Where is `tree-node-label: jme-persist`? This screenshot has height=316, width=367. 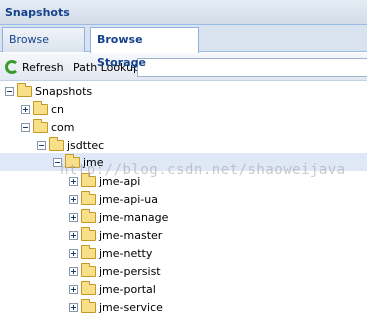
tree-node-label: jme-persist is located at coordinates (130, 271).